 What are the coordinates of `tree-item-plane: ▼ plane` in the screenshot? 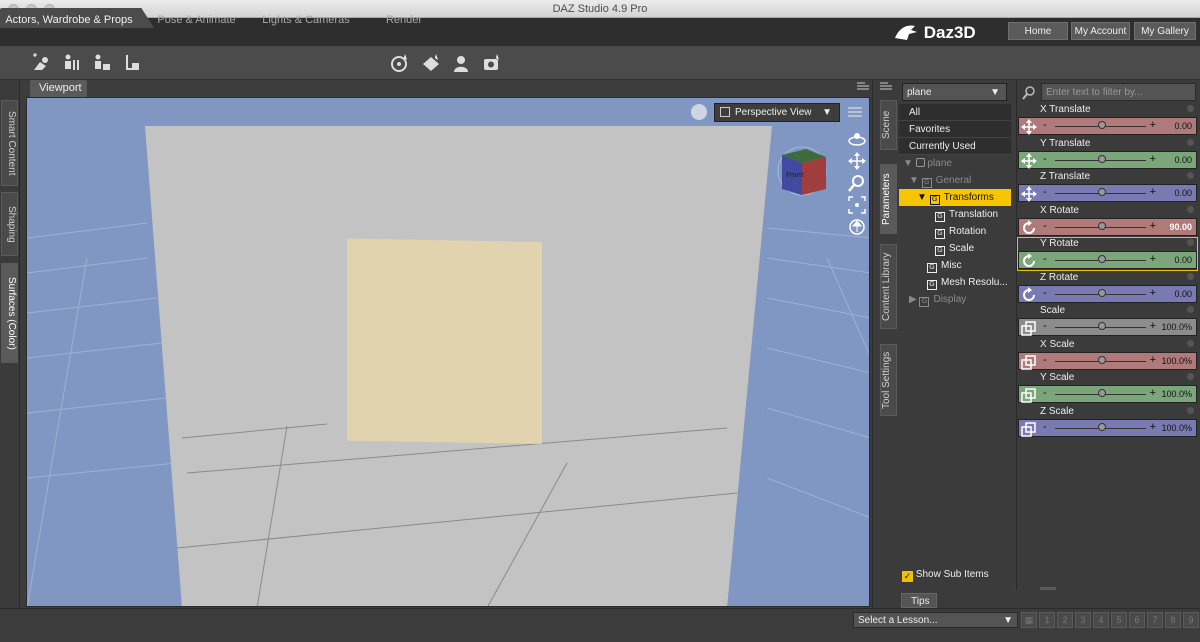 It's located at (955, 163).